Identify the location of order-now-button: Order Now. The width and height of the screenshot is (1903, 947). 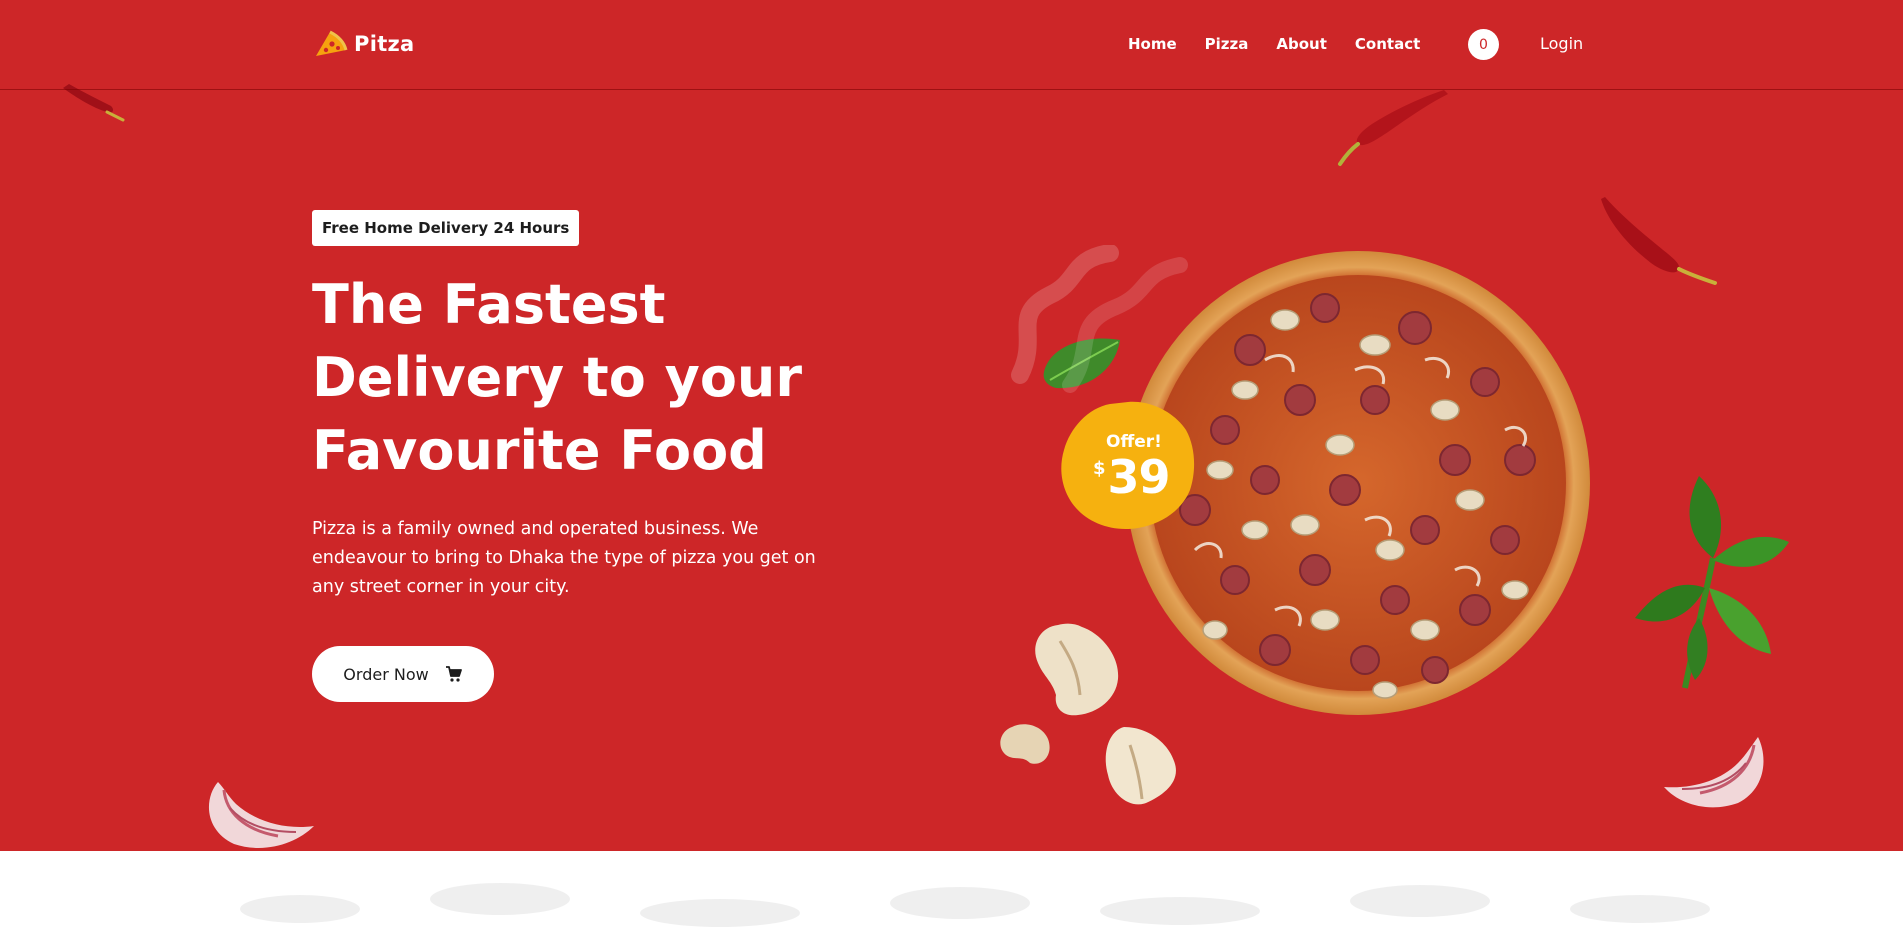
(403, 674).